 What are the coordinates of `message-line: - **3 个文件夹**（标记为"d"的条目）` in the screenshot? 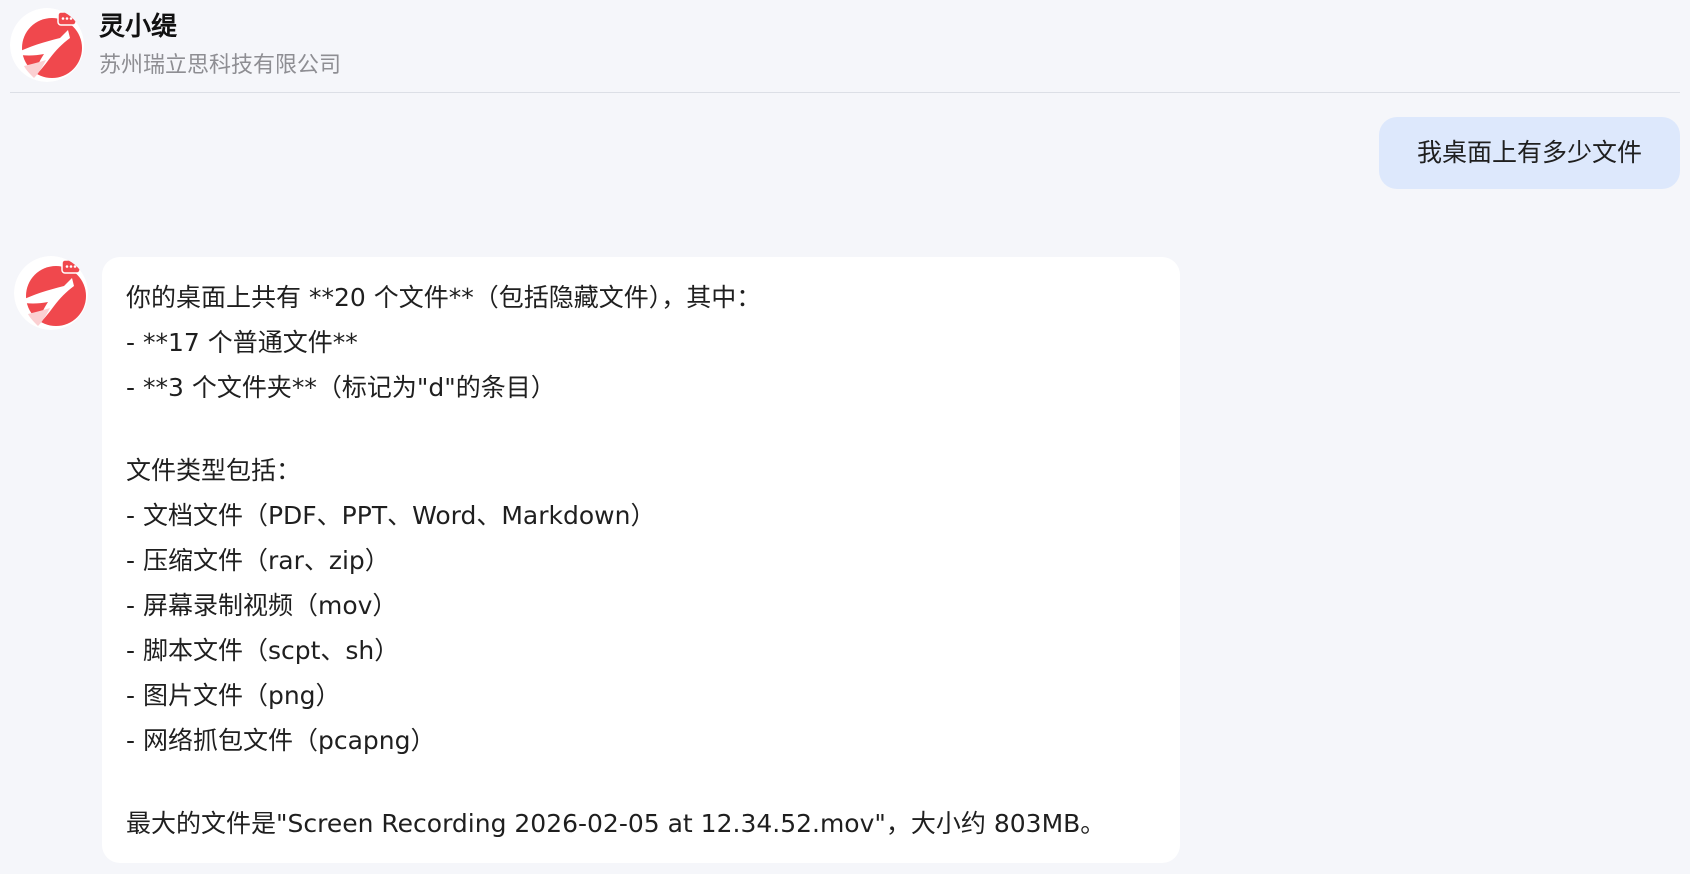 It's located at (341, 387).